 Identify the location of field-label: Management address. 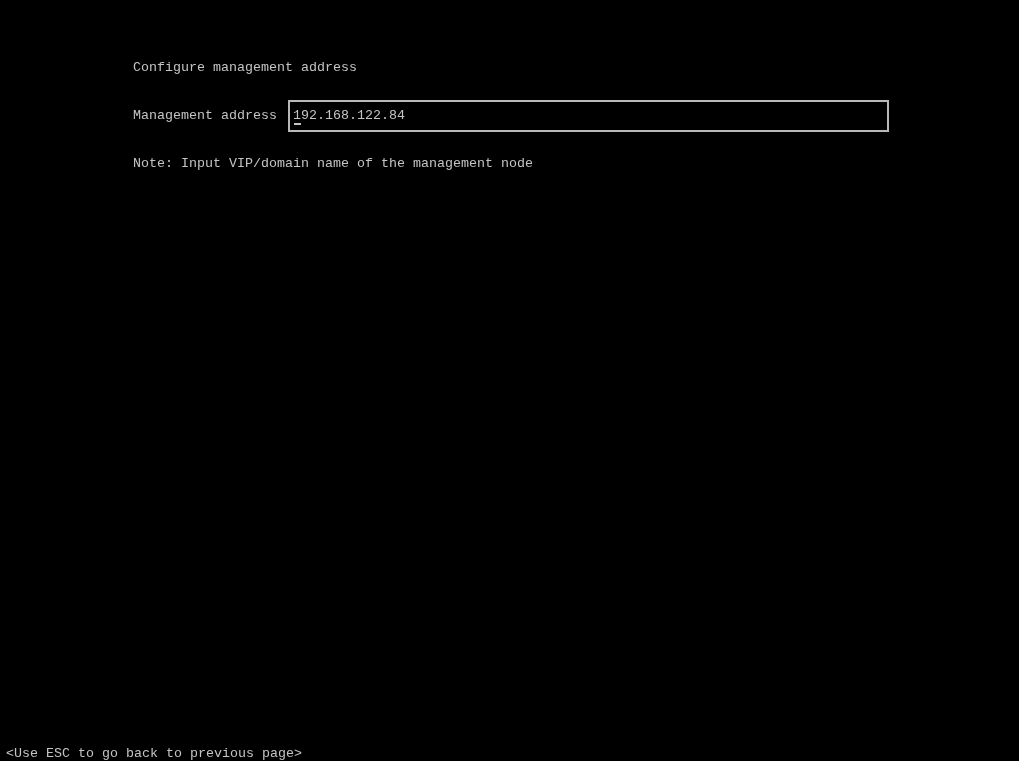
(205, 116).